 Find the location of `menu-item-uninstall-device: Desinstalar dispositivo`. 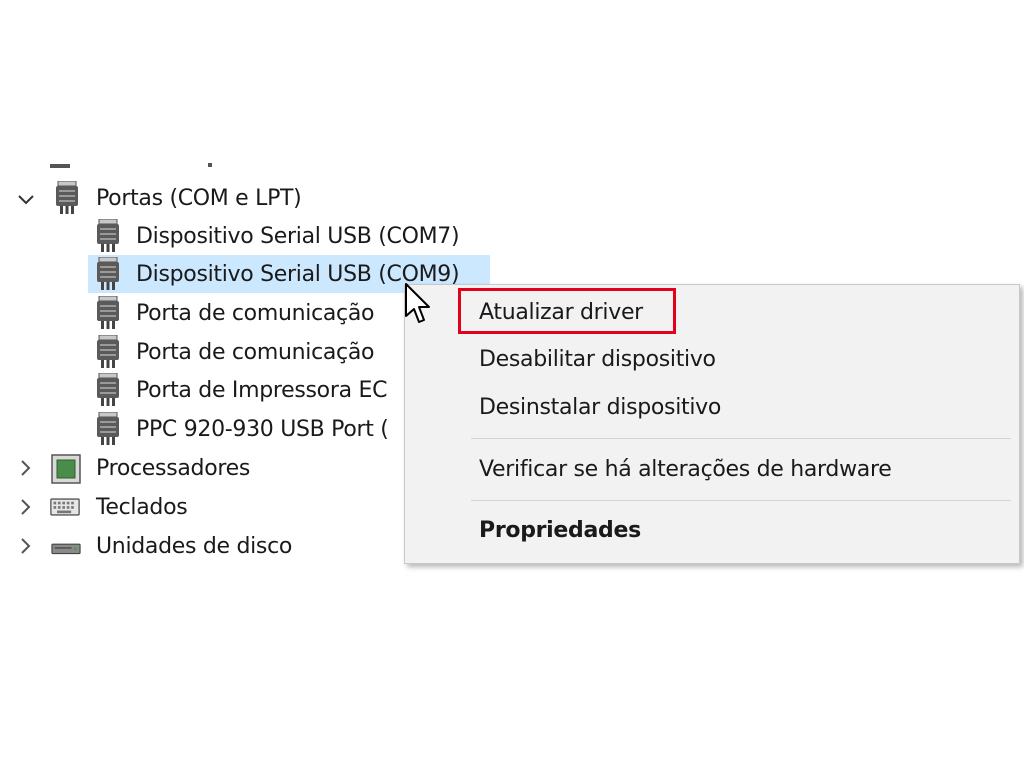

menu-item-uninstall-device: Desinstalar dispositivo is located at coordinates (600, 407).